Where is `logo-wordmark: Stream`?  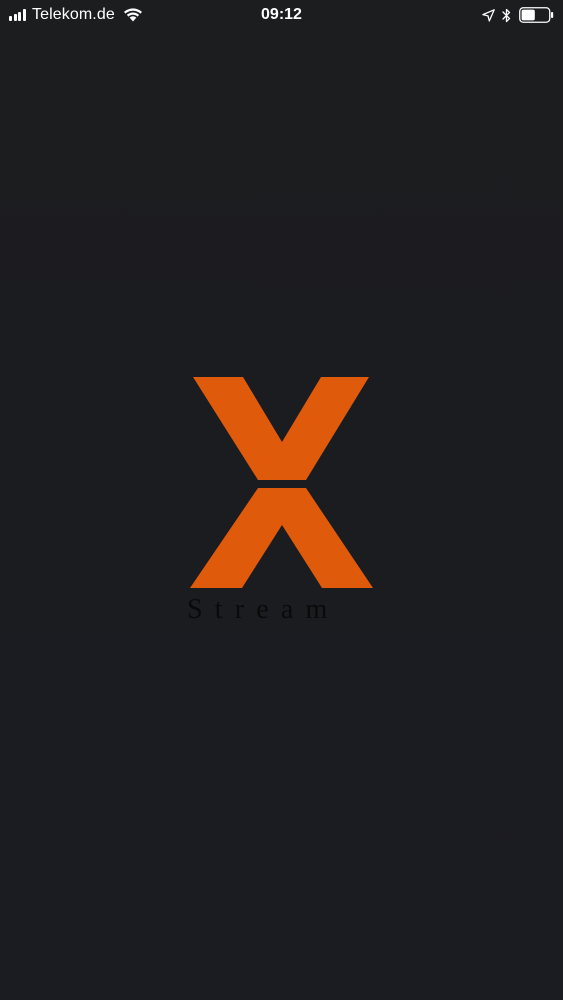
logo-wordmark: Stream is located at coordinates (263, 609).